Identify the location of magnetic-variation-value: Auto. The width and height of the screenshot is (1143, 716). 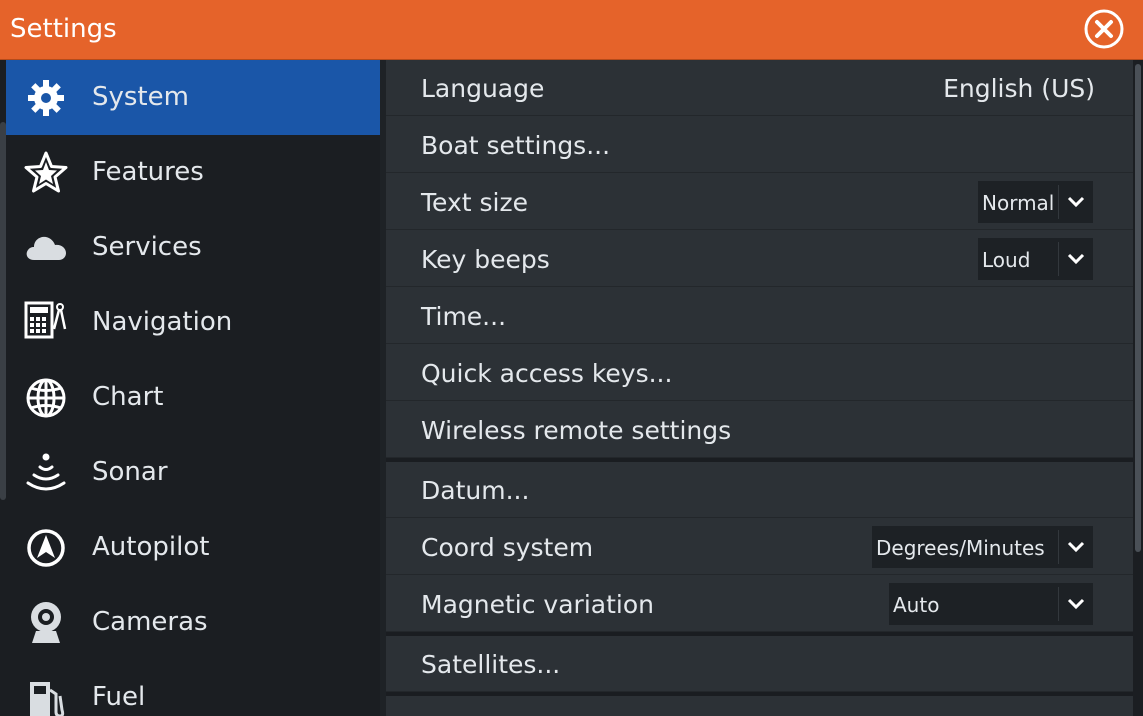
(916, 605).